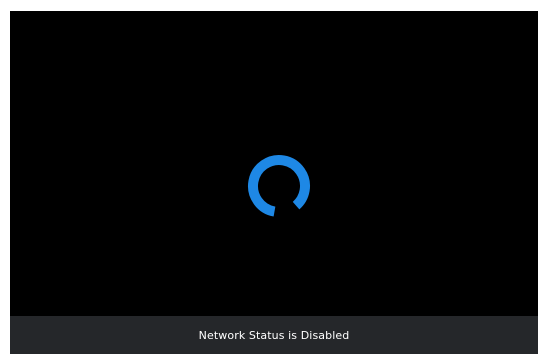 The image size is (538, 354). Describe the element at coordinates (279, 186) in the screenshot. I see `loading-spinner-icon` at that location.